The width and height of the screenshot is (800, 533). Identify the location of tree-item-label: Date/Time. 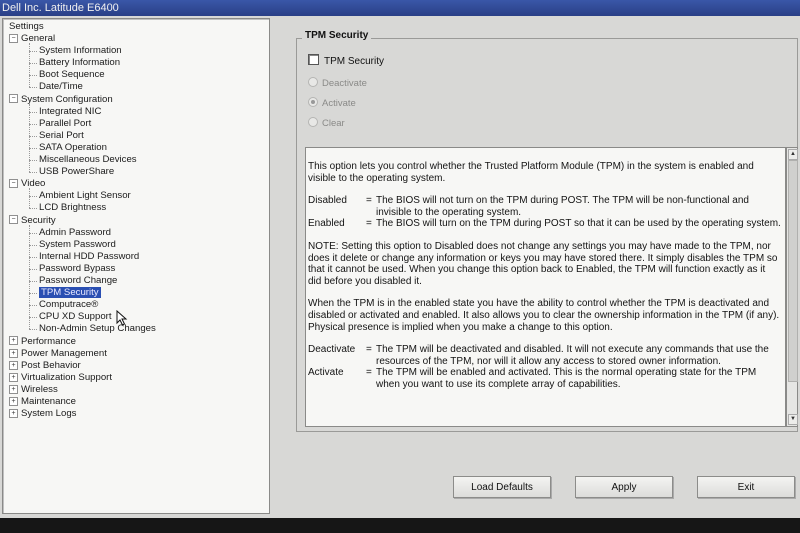
(61, 87).